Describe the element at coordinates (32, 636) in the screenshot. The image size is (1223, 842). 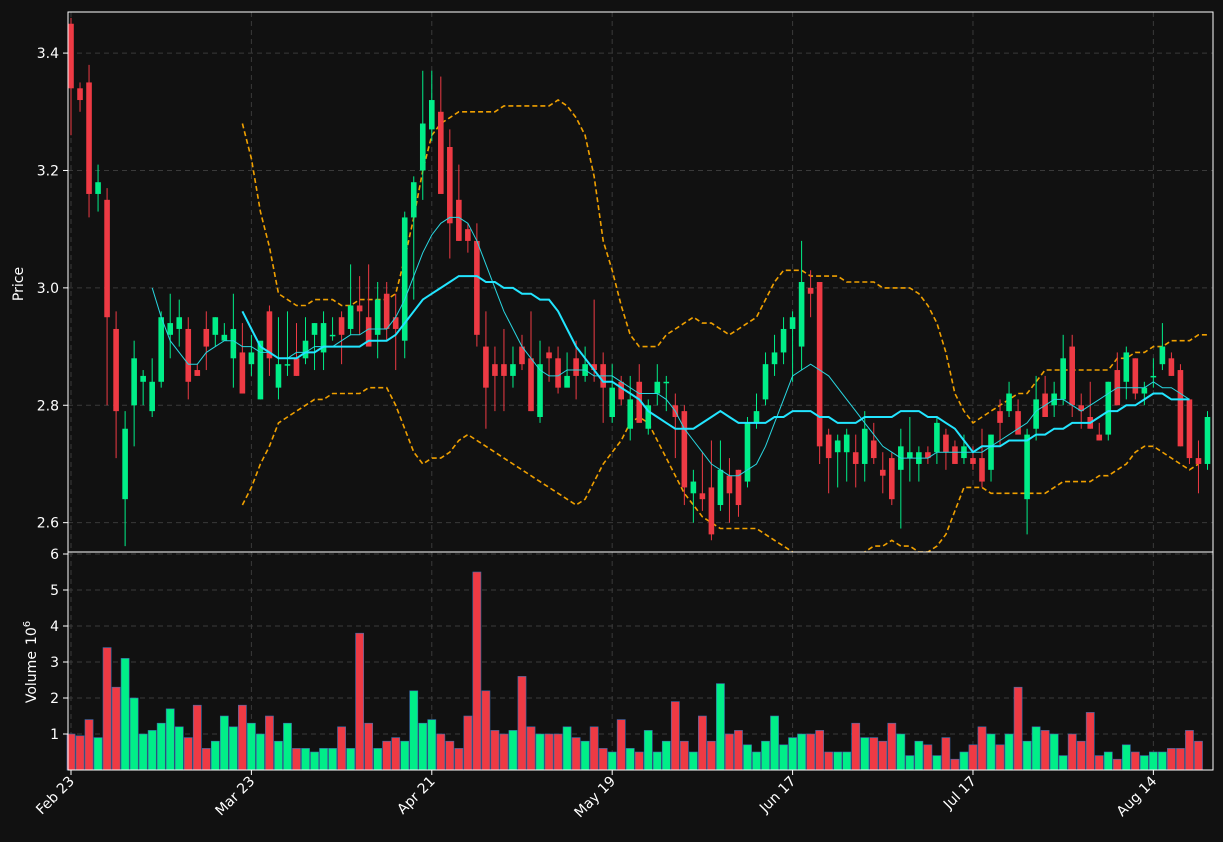
I see `volume-axis-exp-base: 10` at that location.